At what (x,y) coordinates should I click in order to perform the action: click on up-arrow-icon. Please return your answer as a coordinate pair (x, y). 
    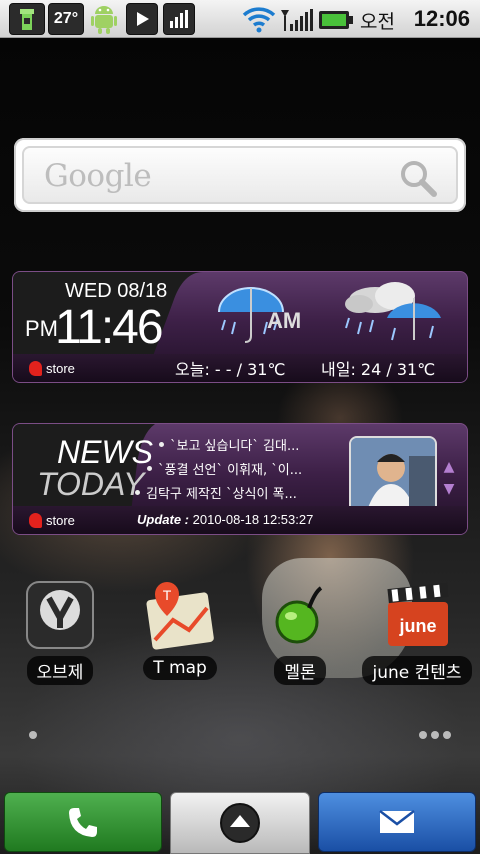
    Looking at the image, I should click on (240, 823).